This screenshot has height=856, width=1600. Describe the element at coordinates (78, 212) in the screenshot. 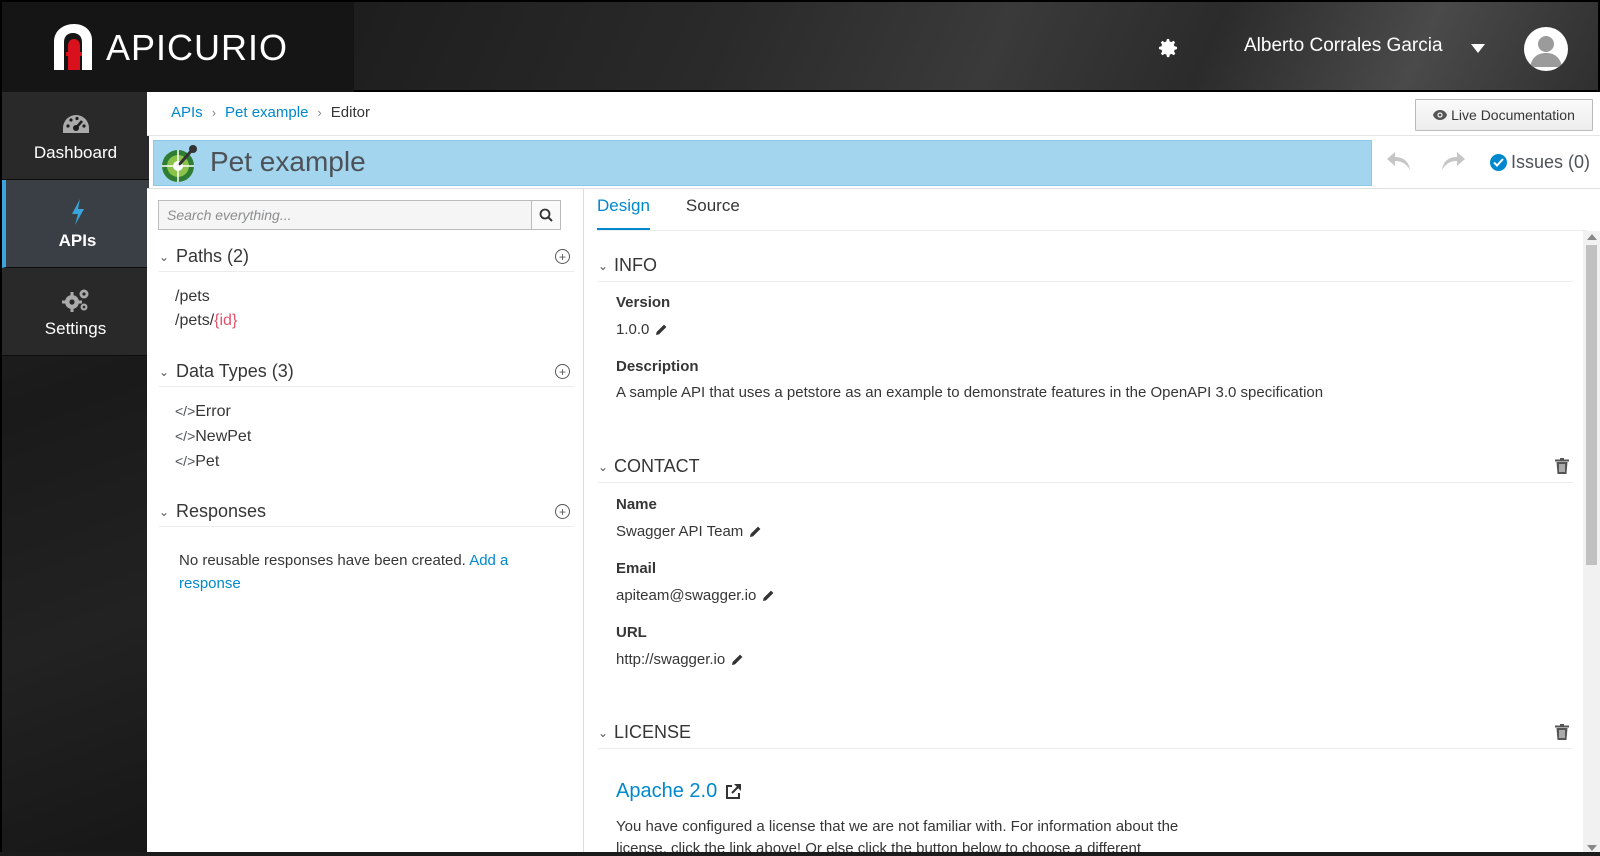

I see `bolt-icon` at that location.